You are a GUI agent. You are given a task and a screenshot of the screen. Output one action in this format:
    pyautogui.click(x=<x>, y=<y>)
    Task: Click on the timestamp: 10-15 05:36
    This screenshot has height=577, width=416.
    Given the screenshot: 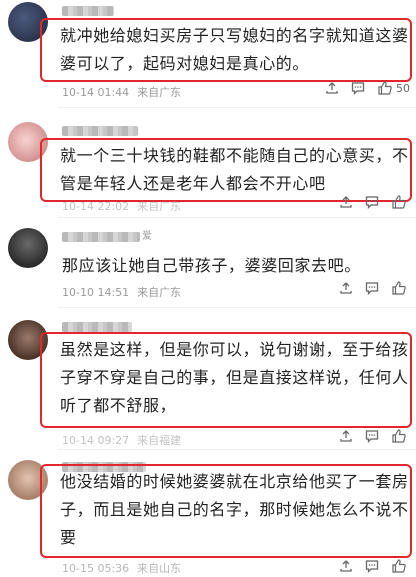 What is the action you would take?
    pyautogui.click(x=96, y=568)
    